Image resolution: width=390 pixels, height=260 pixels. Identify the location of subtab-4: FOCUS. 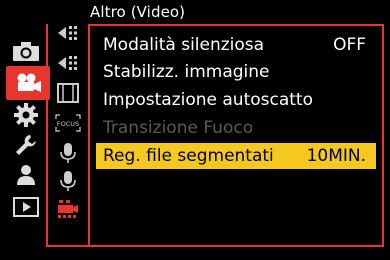
(68, 125).